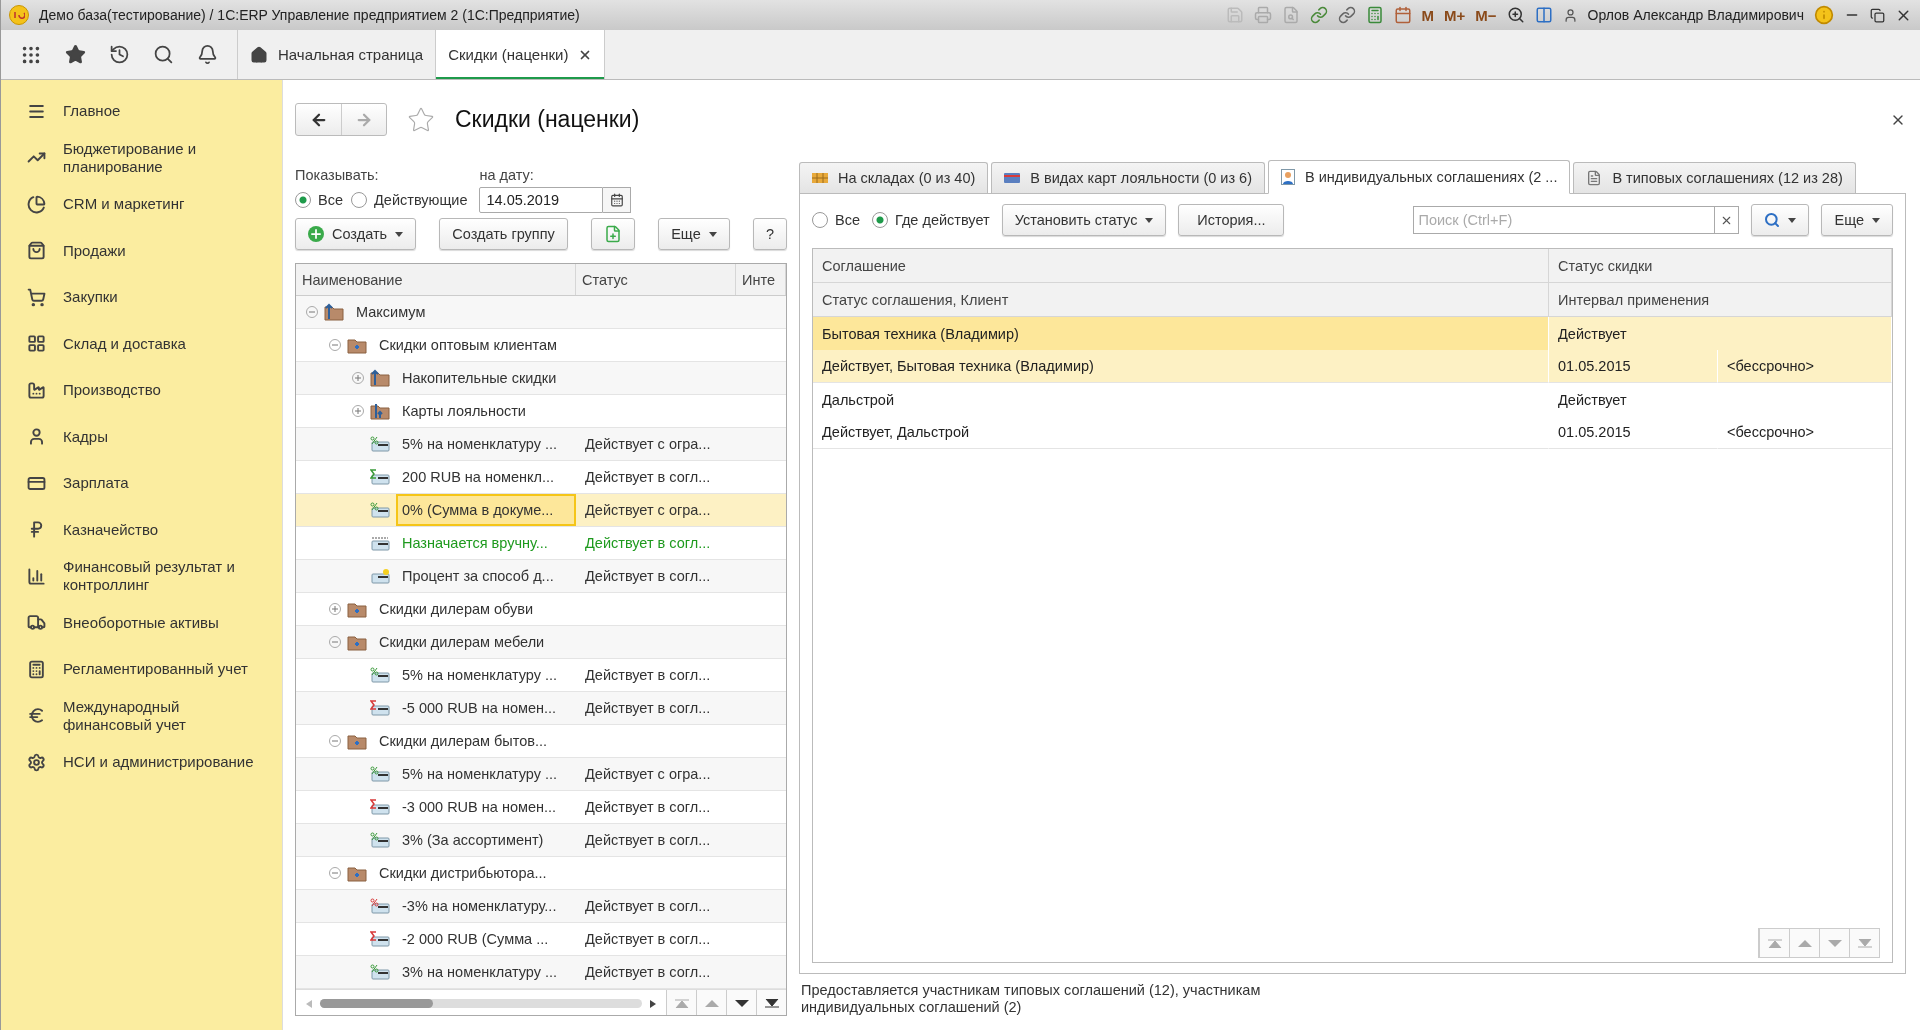  Describe the element at coordinates (1564, 220) in the screenshot. I see `search-field: Поиск (Ctrl+F)` at that location.